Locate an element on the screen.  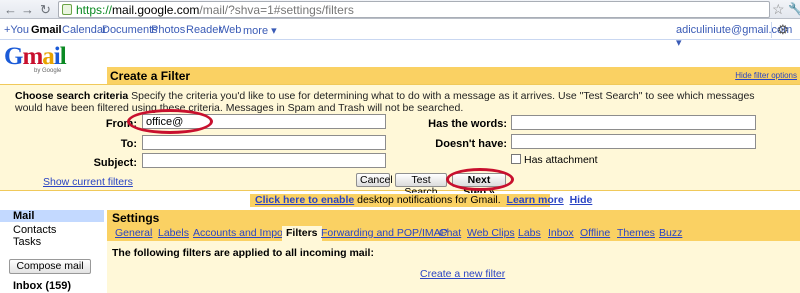
gbar-more: more ▾ is located at coordinates (260, 30).